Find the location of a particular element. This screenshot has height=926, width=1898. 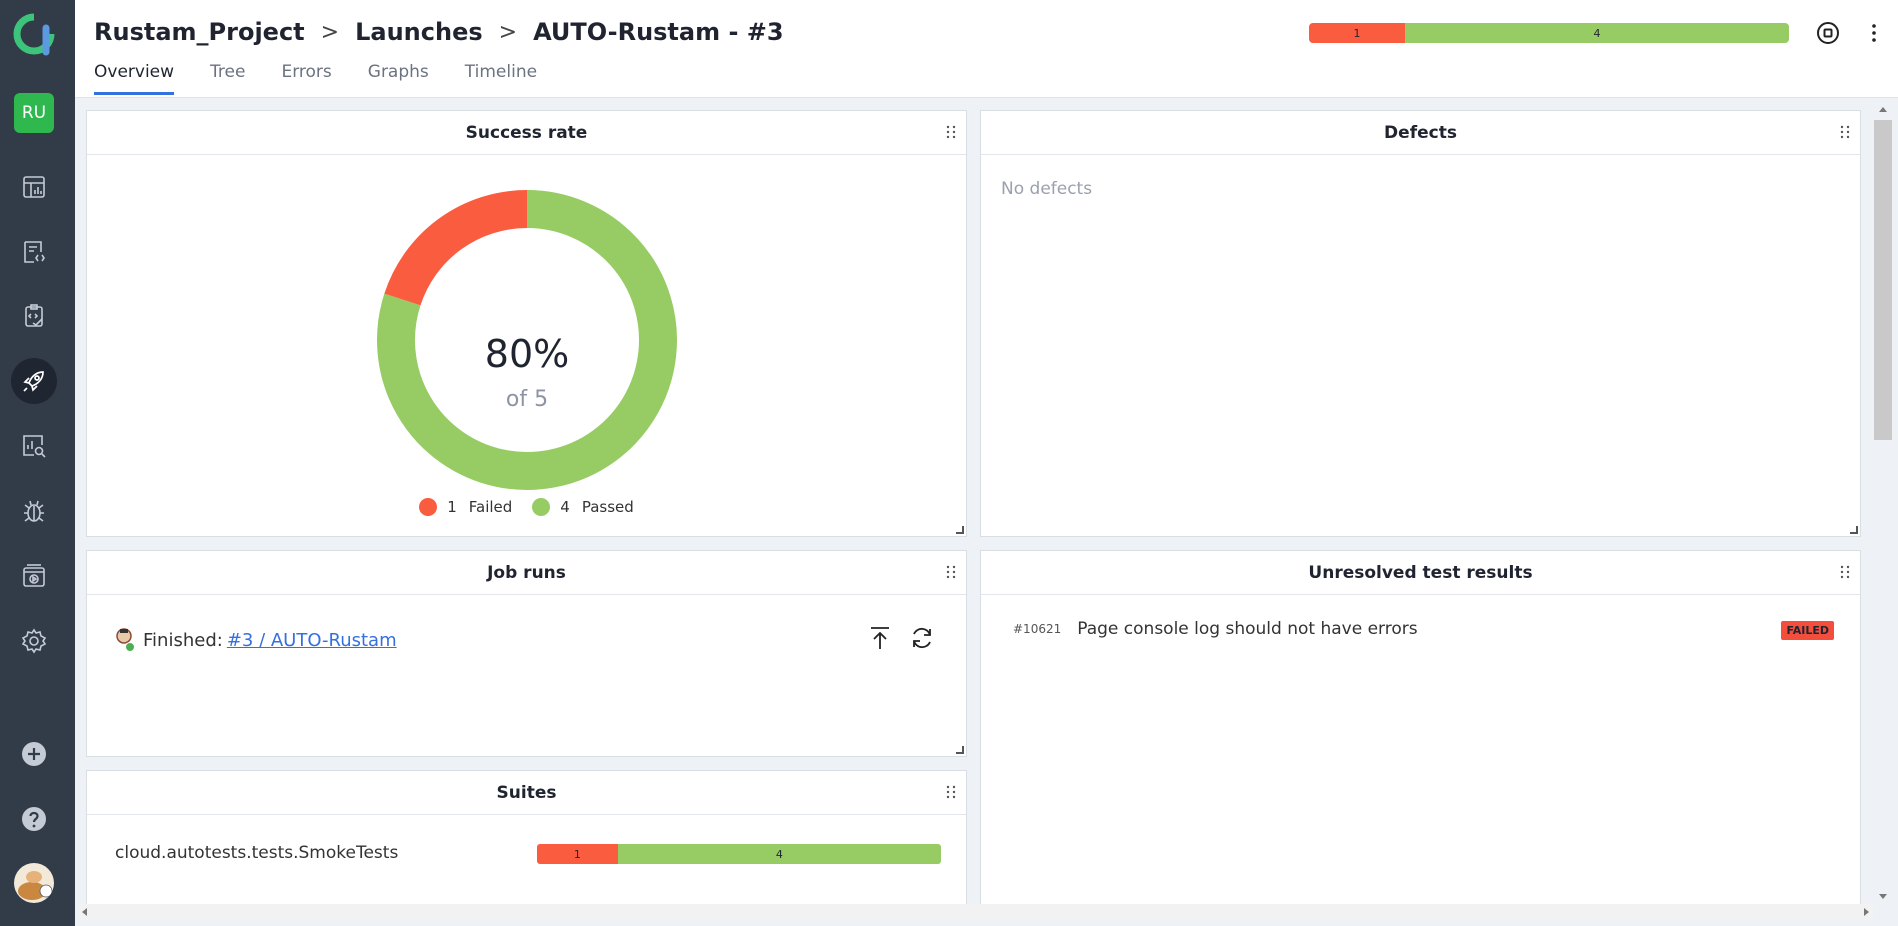

help-icon is located at coordinates (34, 819).